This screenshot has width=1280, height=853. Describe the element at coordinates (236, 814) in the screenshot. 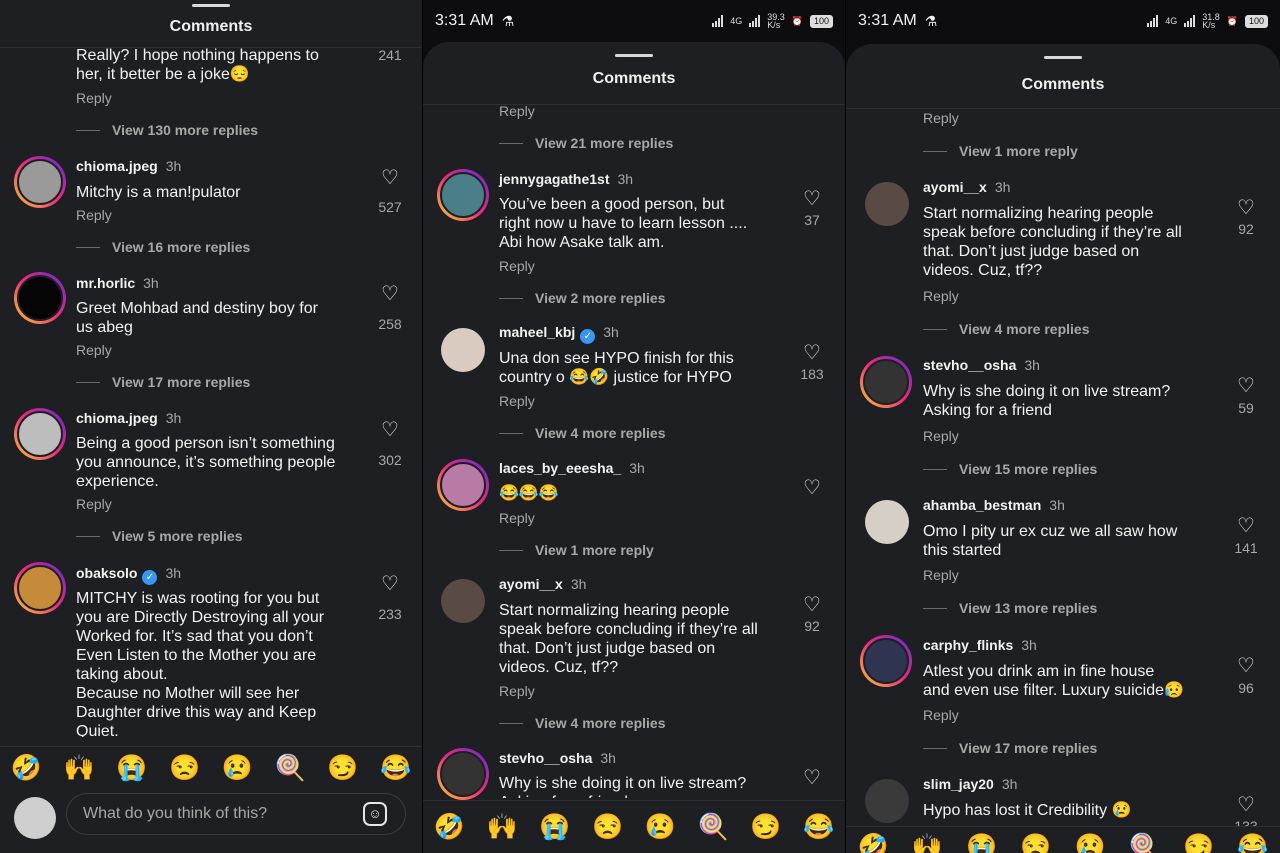

I see `comment-input: What do you think of this? ☺` at that location.